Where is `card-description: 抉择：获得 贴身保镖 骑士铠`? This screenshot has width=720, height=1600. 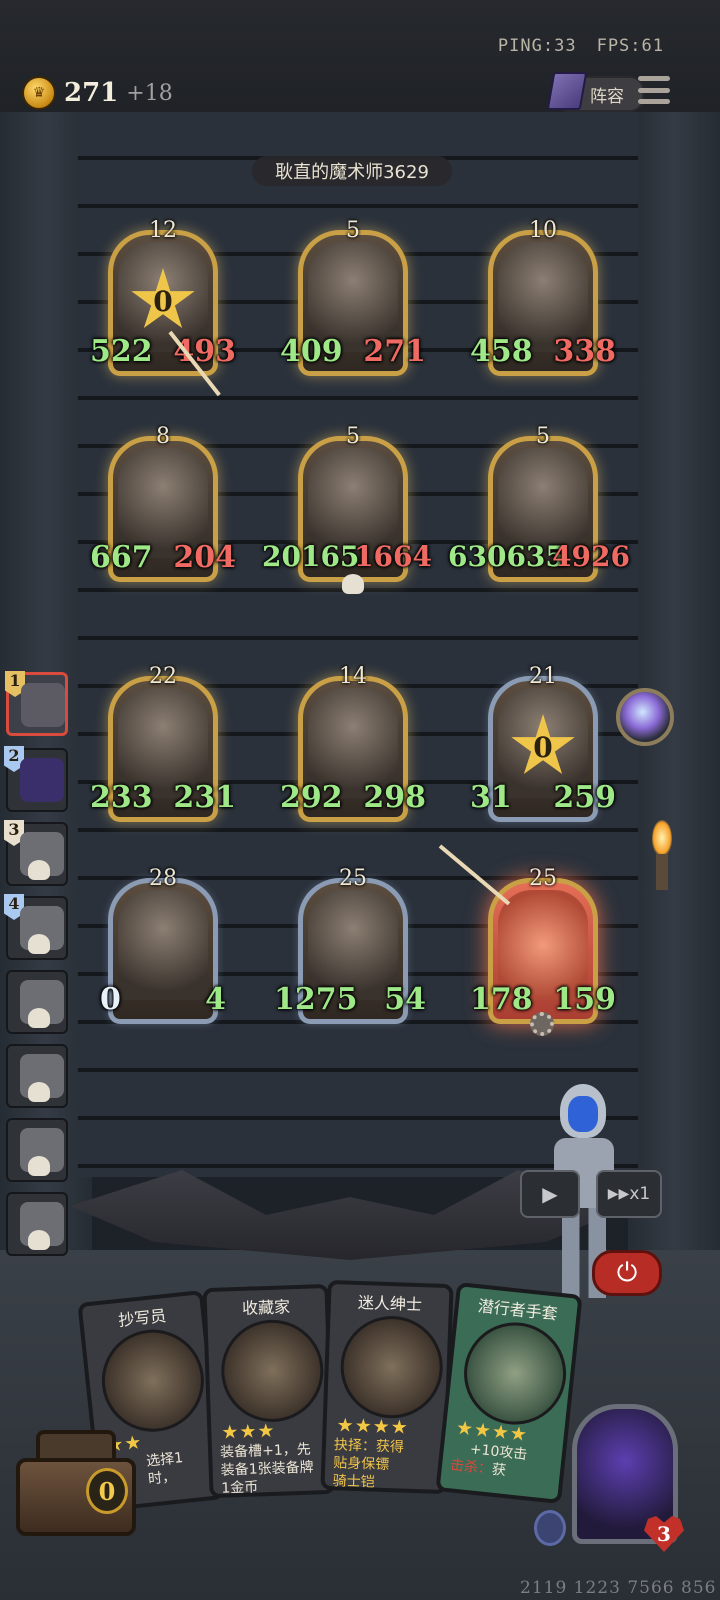
card-description: 抉择：获得 贴身保镖 骑士铠 is located at coordinates (368, 1464).